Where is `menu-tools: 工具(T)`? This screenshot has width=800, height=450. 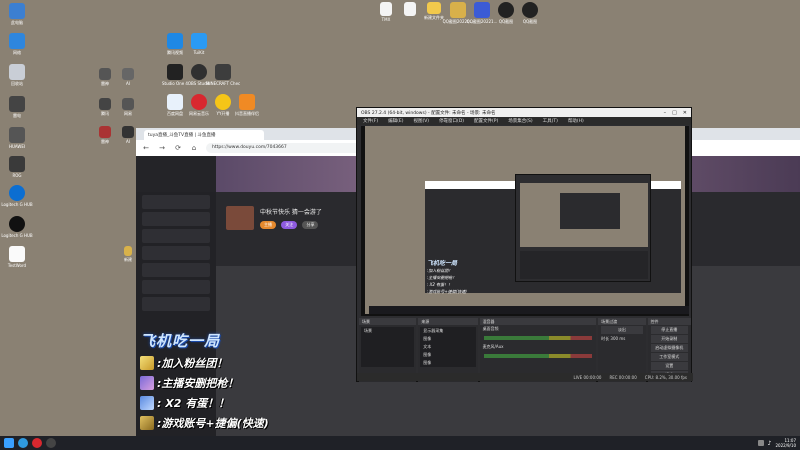 menu-tools: 工具(T) is located at coordinates (550, 121).